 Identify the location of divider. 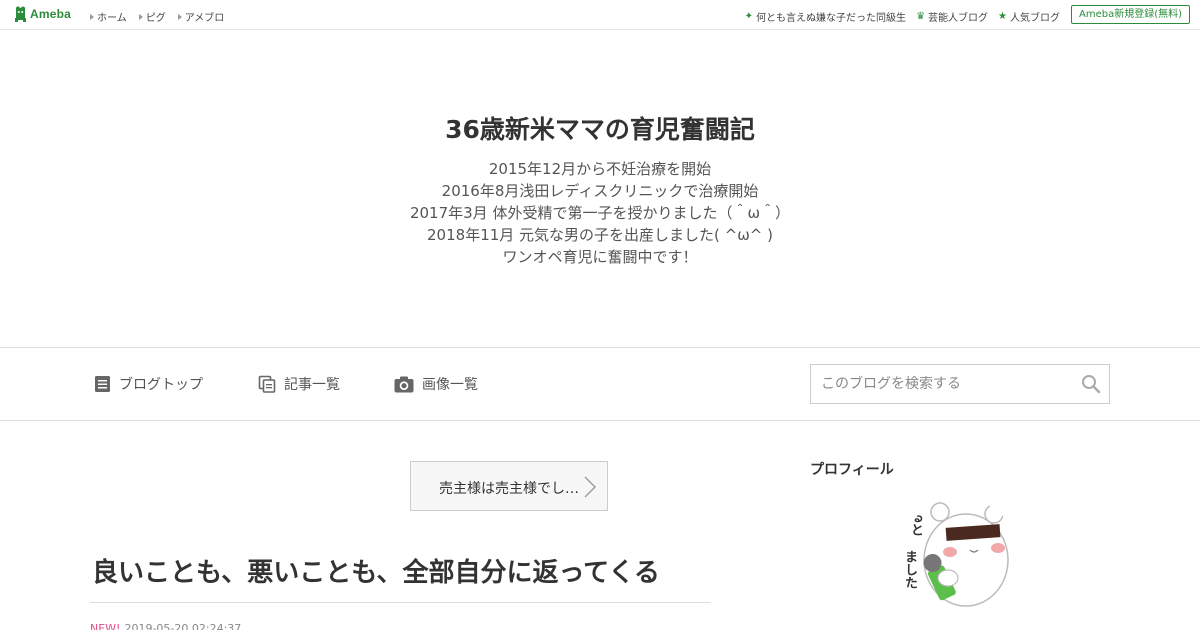
(400, 602).